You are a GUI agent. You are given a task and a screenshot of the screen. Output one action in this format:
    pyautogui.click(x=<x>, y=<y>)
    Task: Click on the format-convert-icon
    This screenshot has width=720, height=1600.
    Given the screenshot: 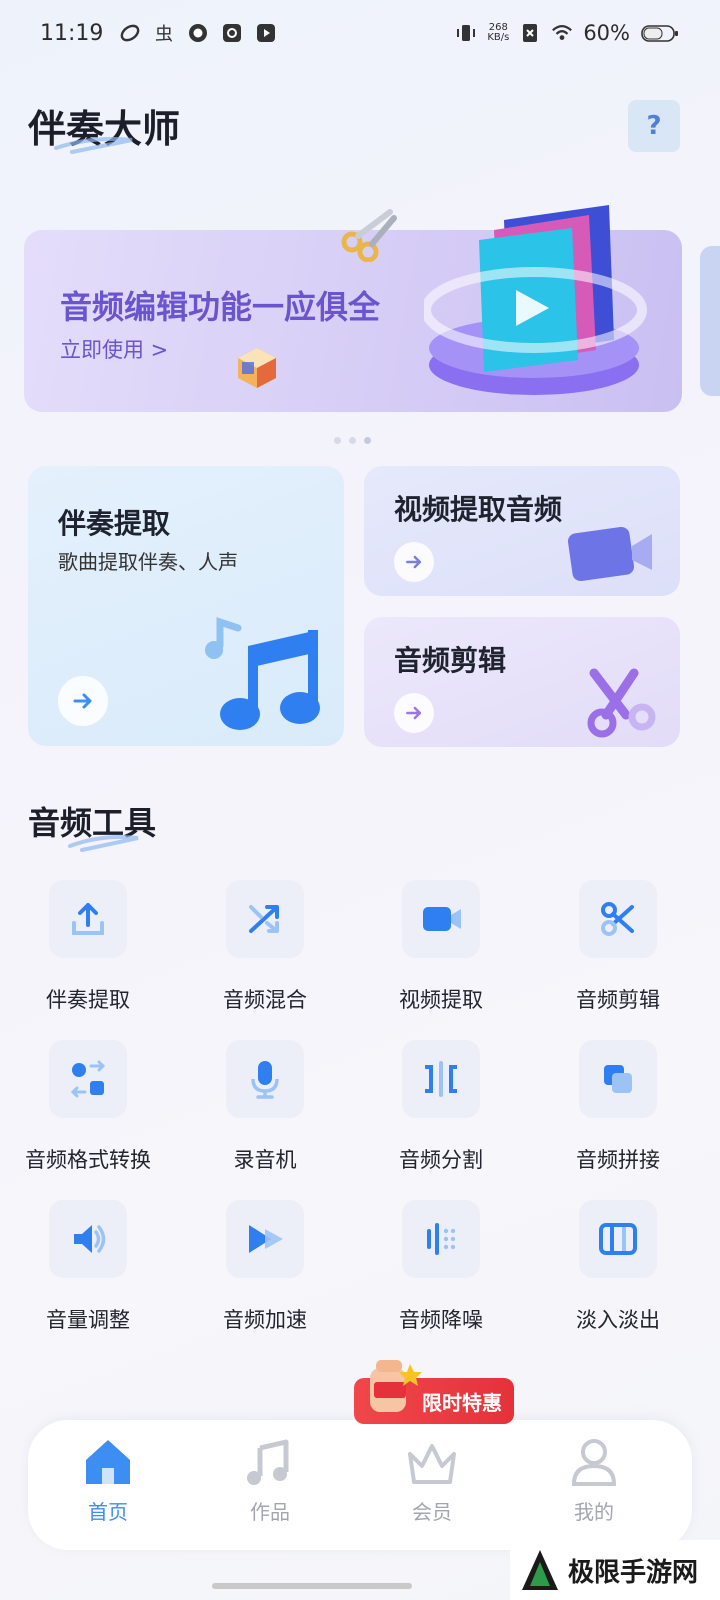 What is the action you would take?
    pyautogui.click(x=88, y=1079)
    